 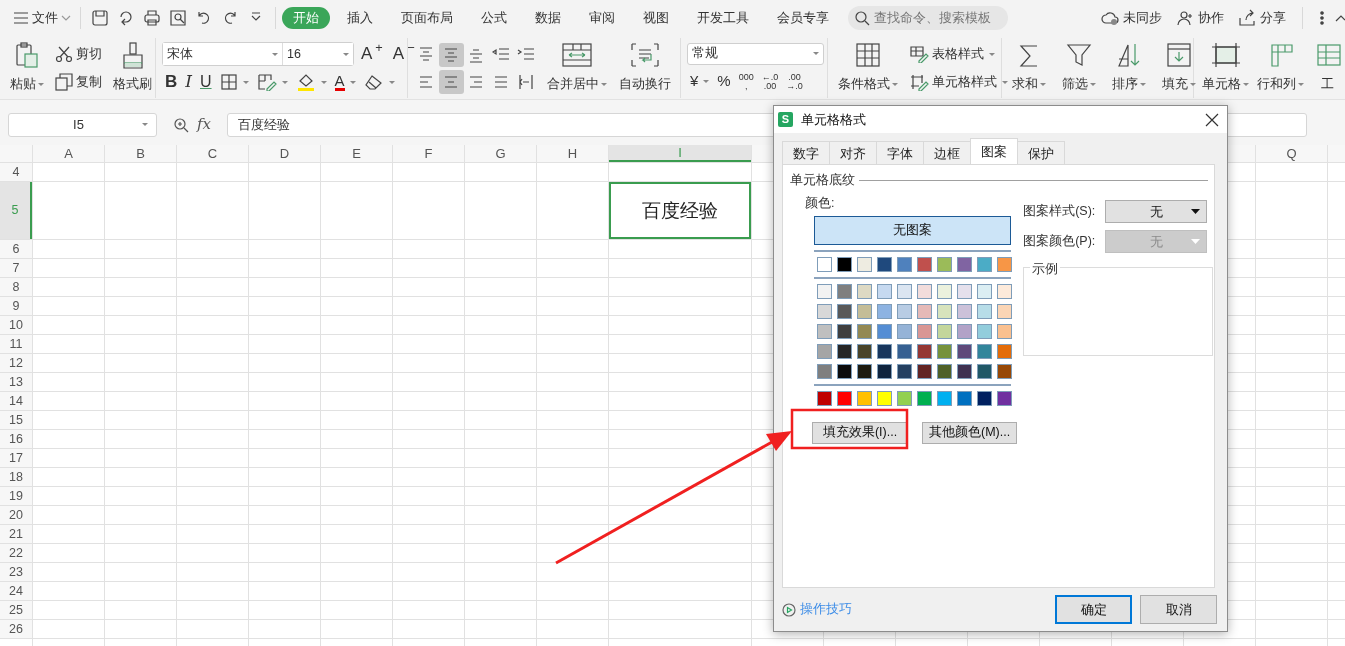 I want to click on toolbar-button: 协作, so click(x=1200, y=18).